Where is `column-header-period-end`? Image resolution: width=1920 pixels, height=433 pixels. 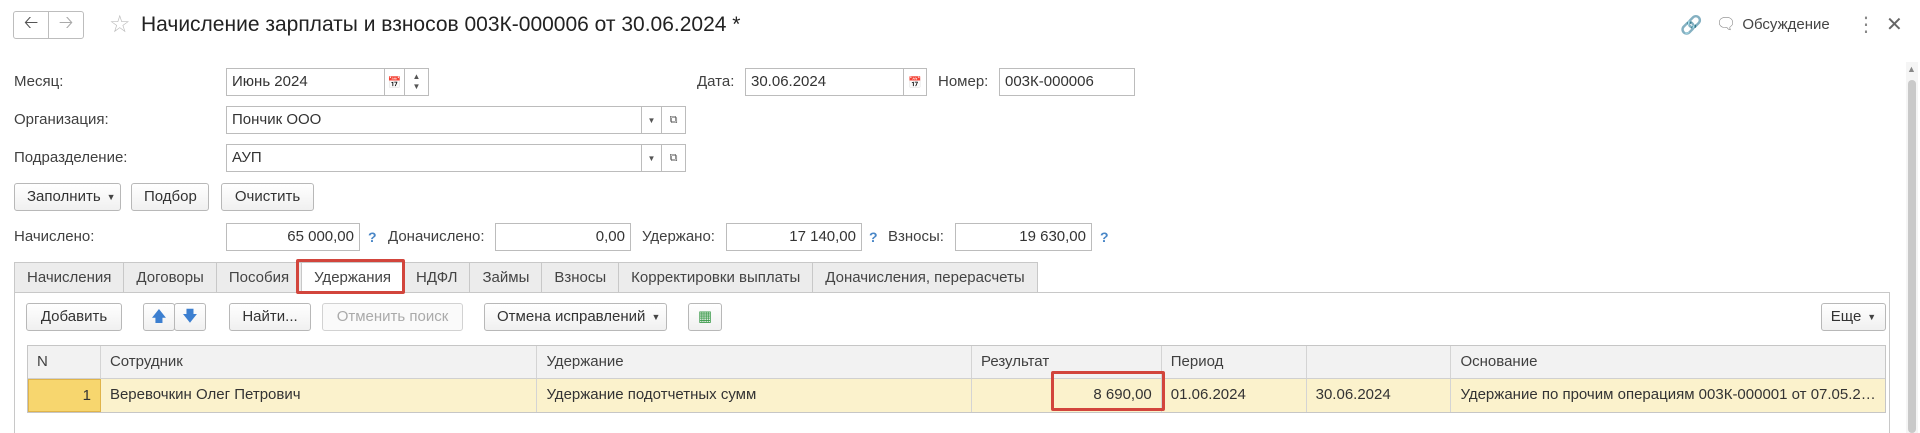 column-header-period-end is located at coordinates (1379, 362).